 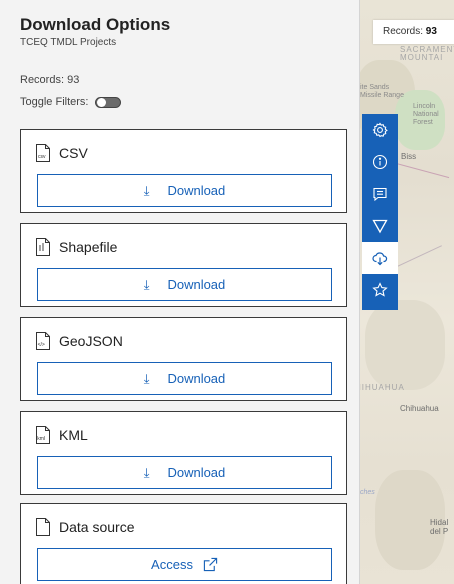 I want to click on toggle-knob, so click(x=102, y=102).